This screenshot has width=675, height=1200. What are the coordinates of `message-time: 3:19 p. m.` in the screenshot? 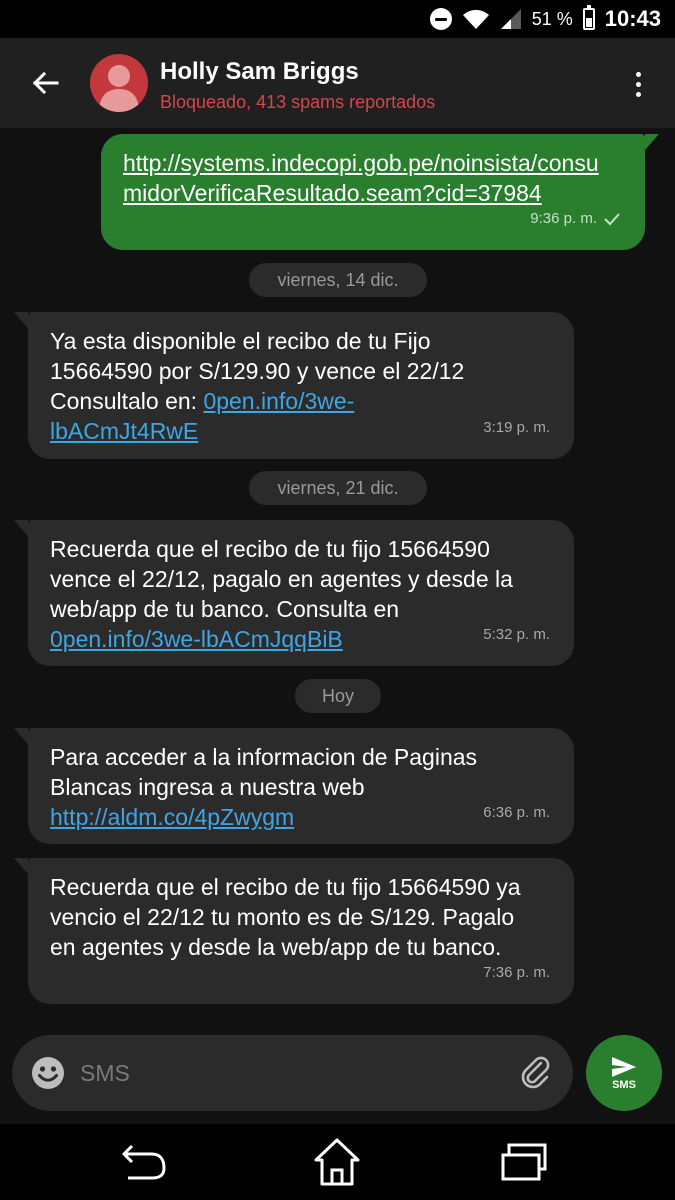 It's located at (516, 427).